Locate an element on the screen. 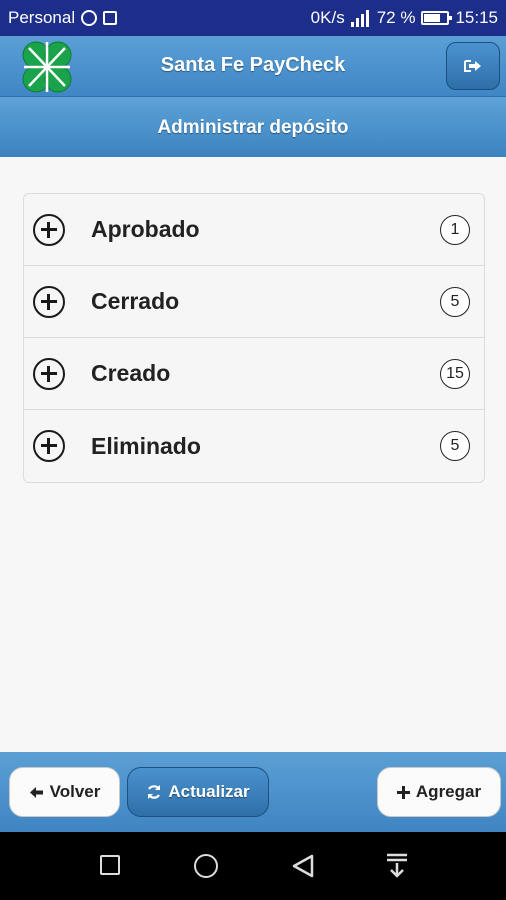  app-header: Santa Fe PayCheck is located at coordinates (253, 66).